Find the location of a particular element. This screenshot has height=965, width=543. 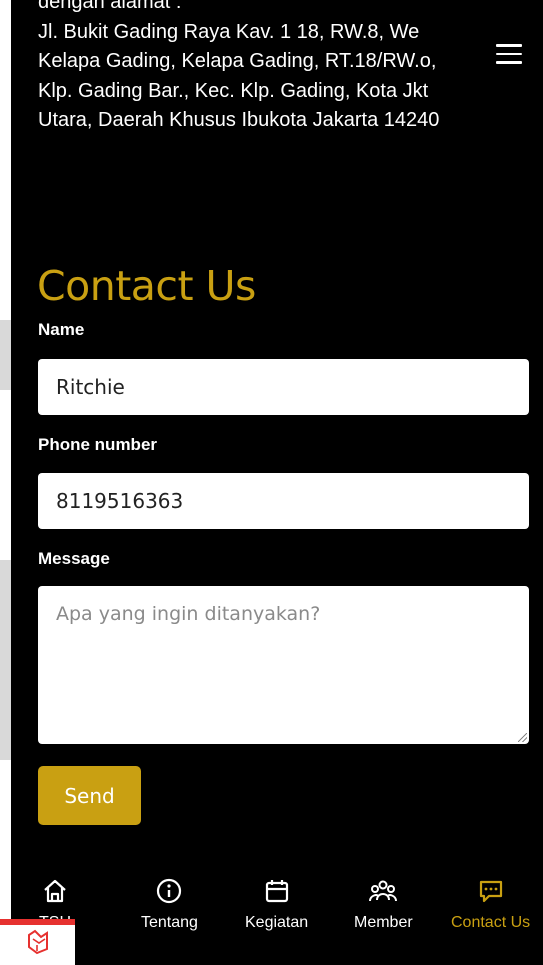

phone-field: 8119516363 is located at coordinates (283, 501).